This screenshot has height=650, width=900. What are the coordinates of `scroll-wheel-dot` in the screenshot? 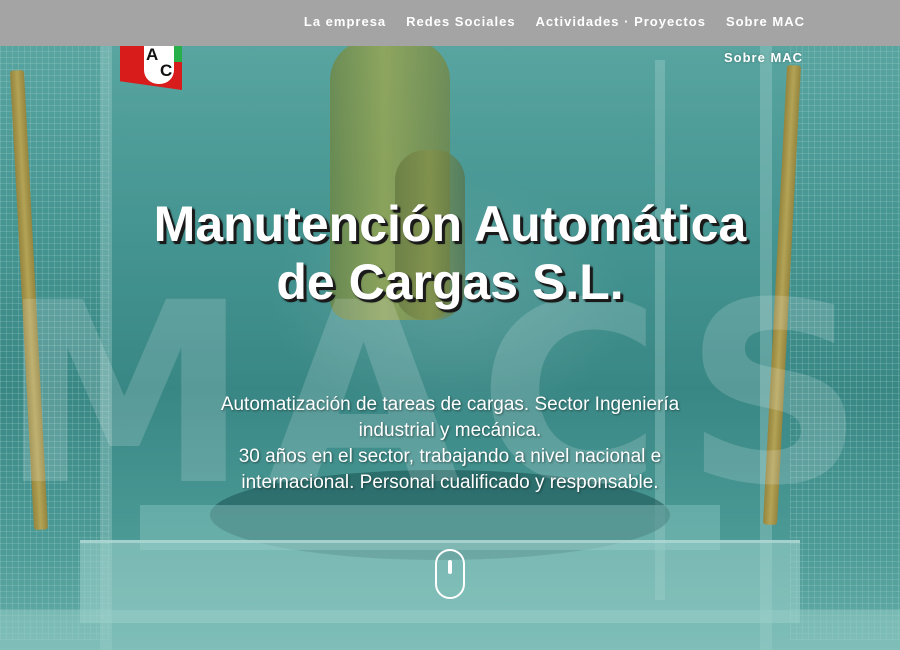 It's located at (450, 567).